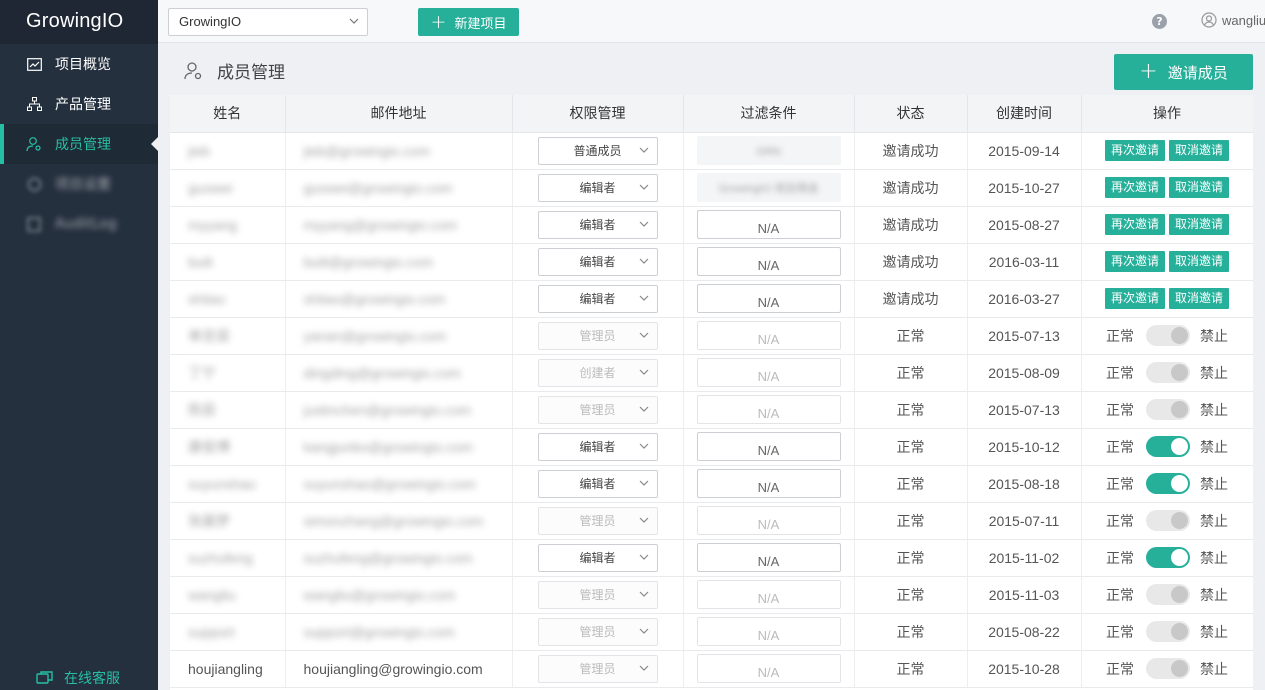 The height and width of the screenshot is (690, 1265). Describe the element at coordinates (268, 22) in the screenshot. I see `project-select: GrowingIO` at that location.